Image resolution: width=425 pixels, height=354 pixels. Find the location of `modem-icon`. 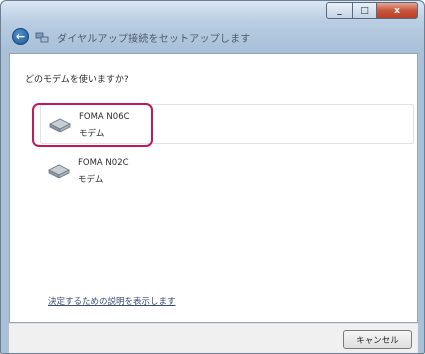

modem-icon is located at coordinates (59, 171).